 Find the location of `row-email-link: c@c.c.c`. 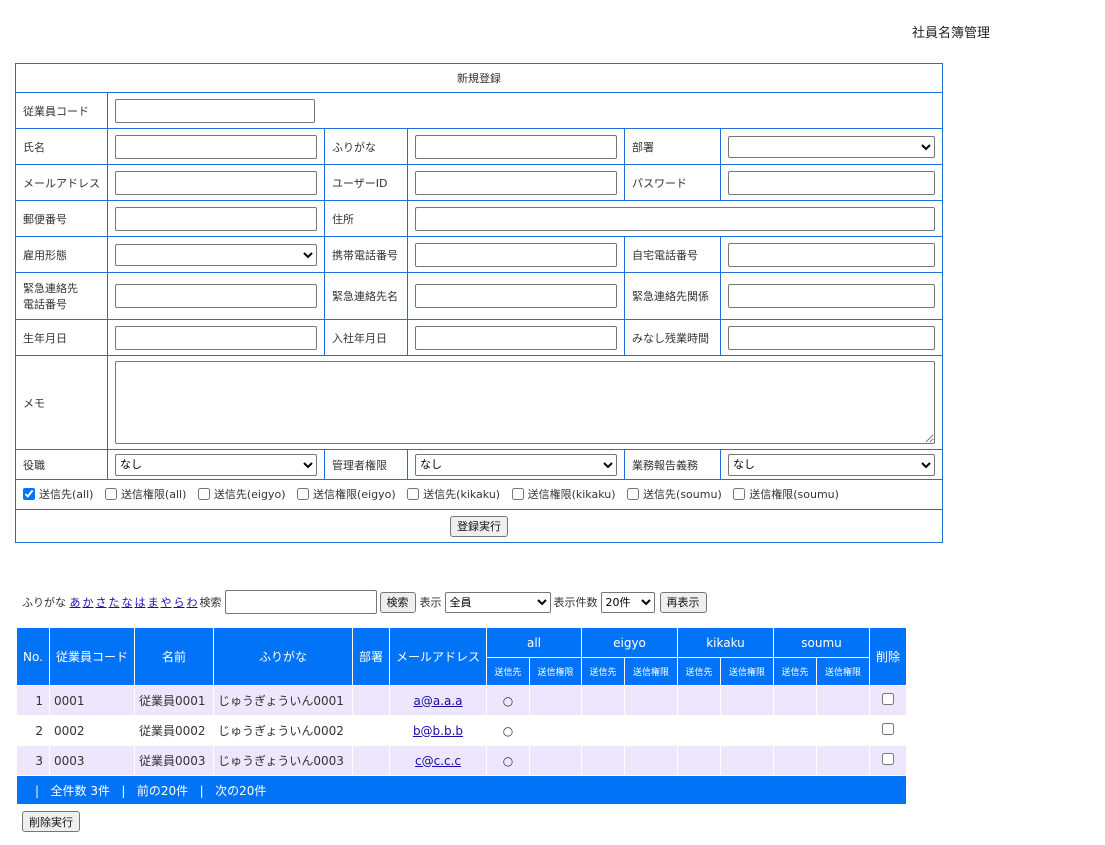

row-email-link: c@c.c.c is located at coordinates (438, 761).